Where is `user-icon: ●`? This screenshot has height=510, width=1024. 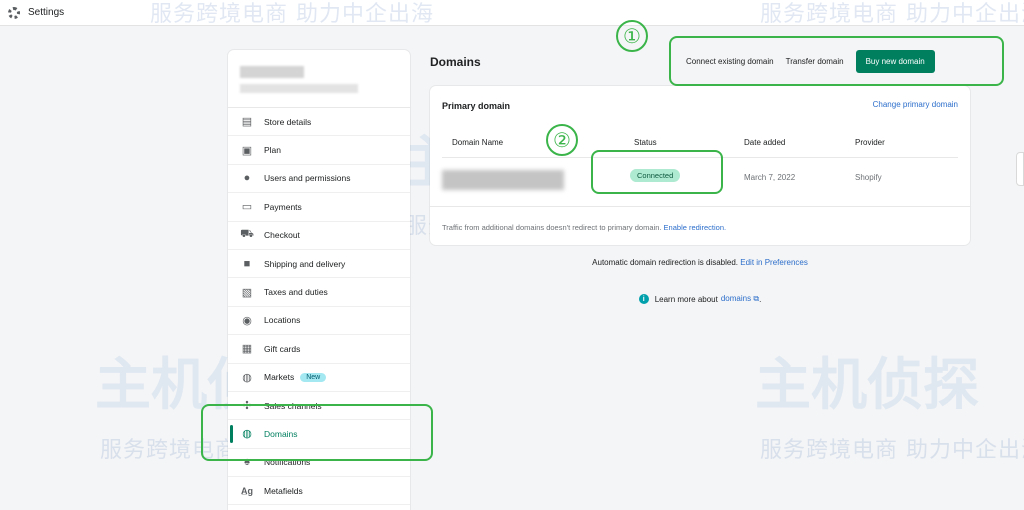
user-icon: ● is located at coordinates (247, 178).